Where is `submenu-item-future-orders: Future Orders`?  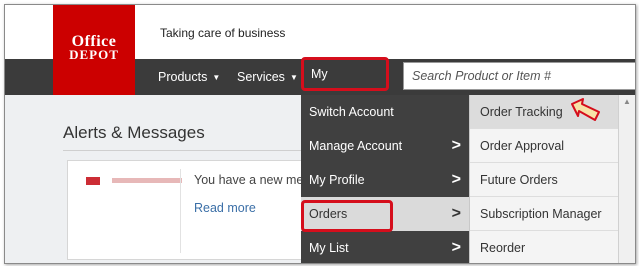 submenu-item-future-orders: Future Orders is located at coordinates (544, 180).